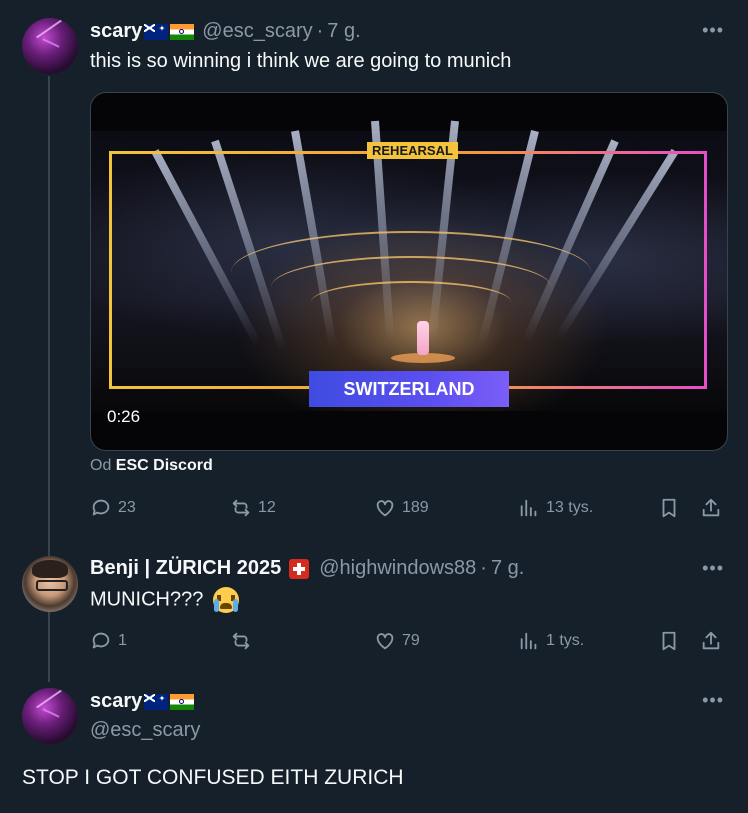 Image resolution: width=748 pixels, height=813 pixels. I want to click on country-banner: SWITZERLAND, so click(409, 389).